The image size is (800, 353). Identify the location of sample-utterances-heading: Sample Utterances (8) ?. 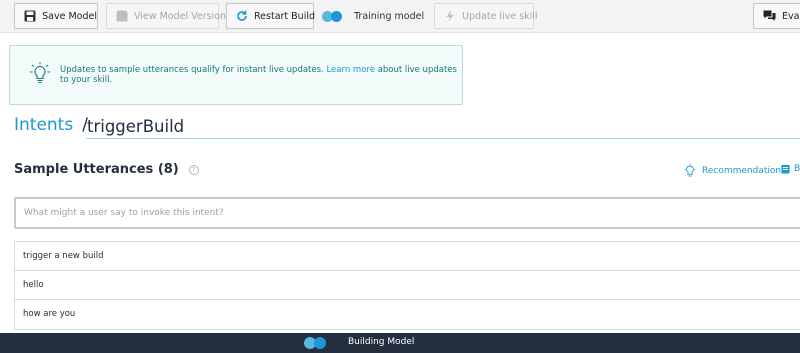
(106, 169).